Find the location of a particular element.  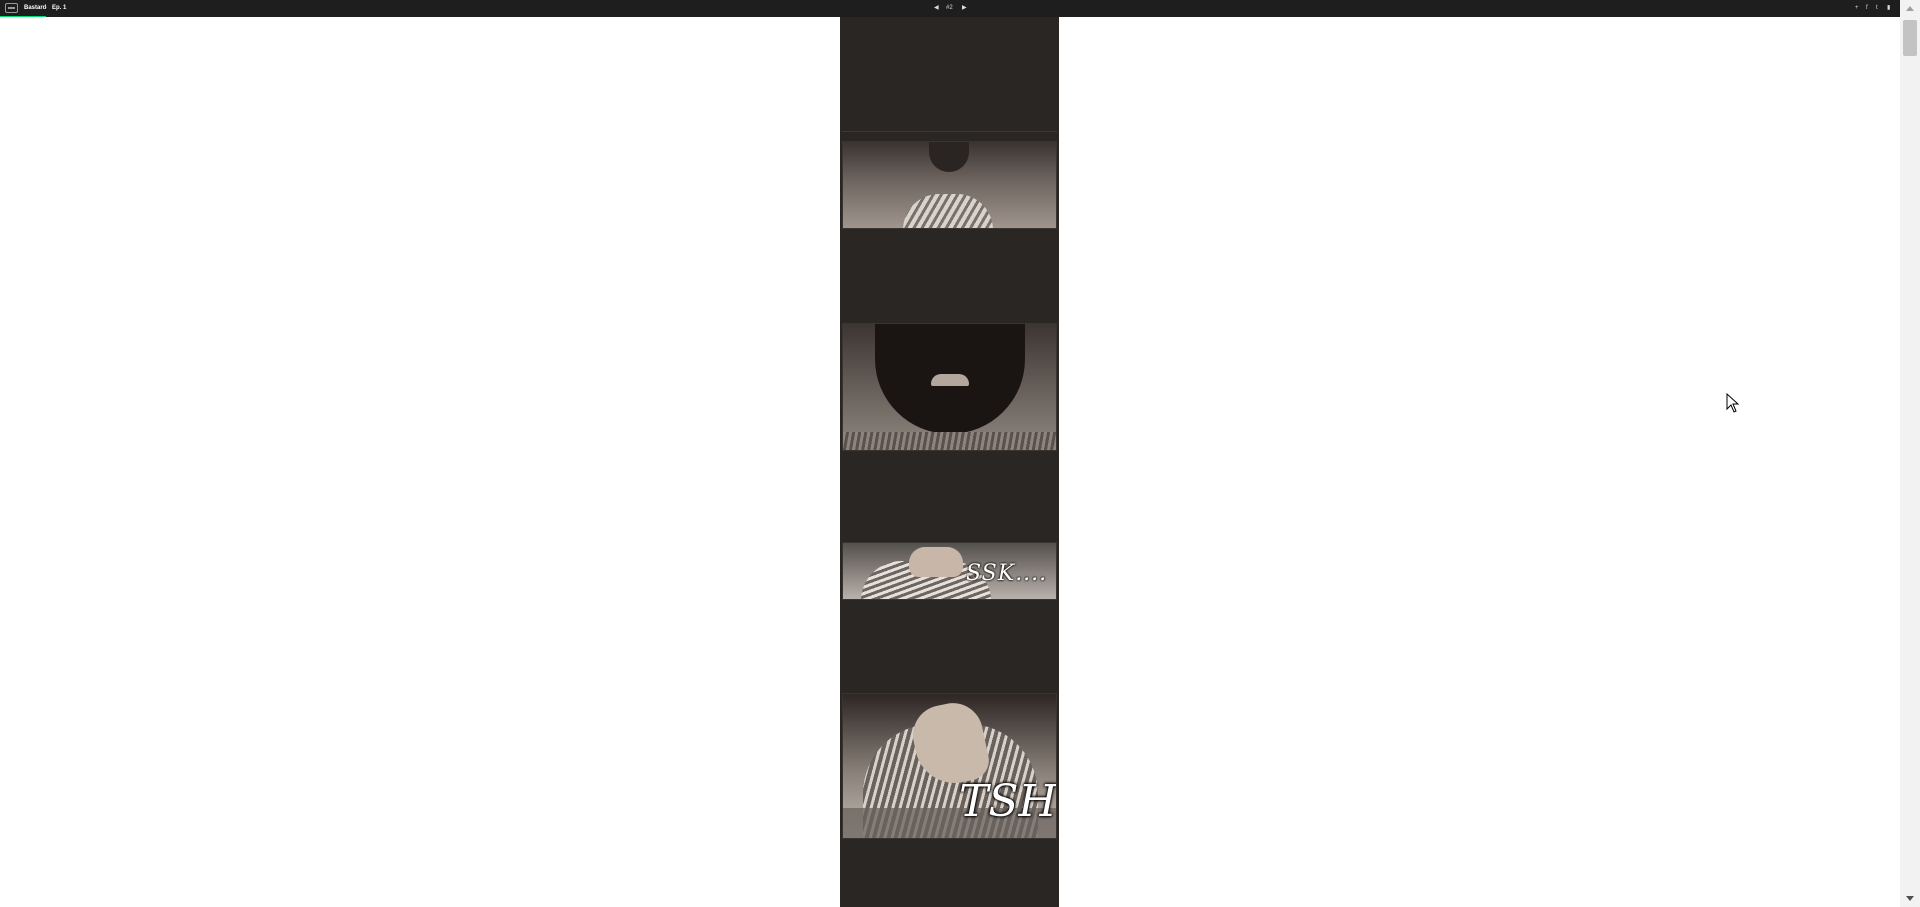

prev-arrow-icon: ◀ is located at coordinates (936, 8).